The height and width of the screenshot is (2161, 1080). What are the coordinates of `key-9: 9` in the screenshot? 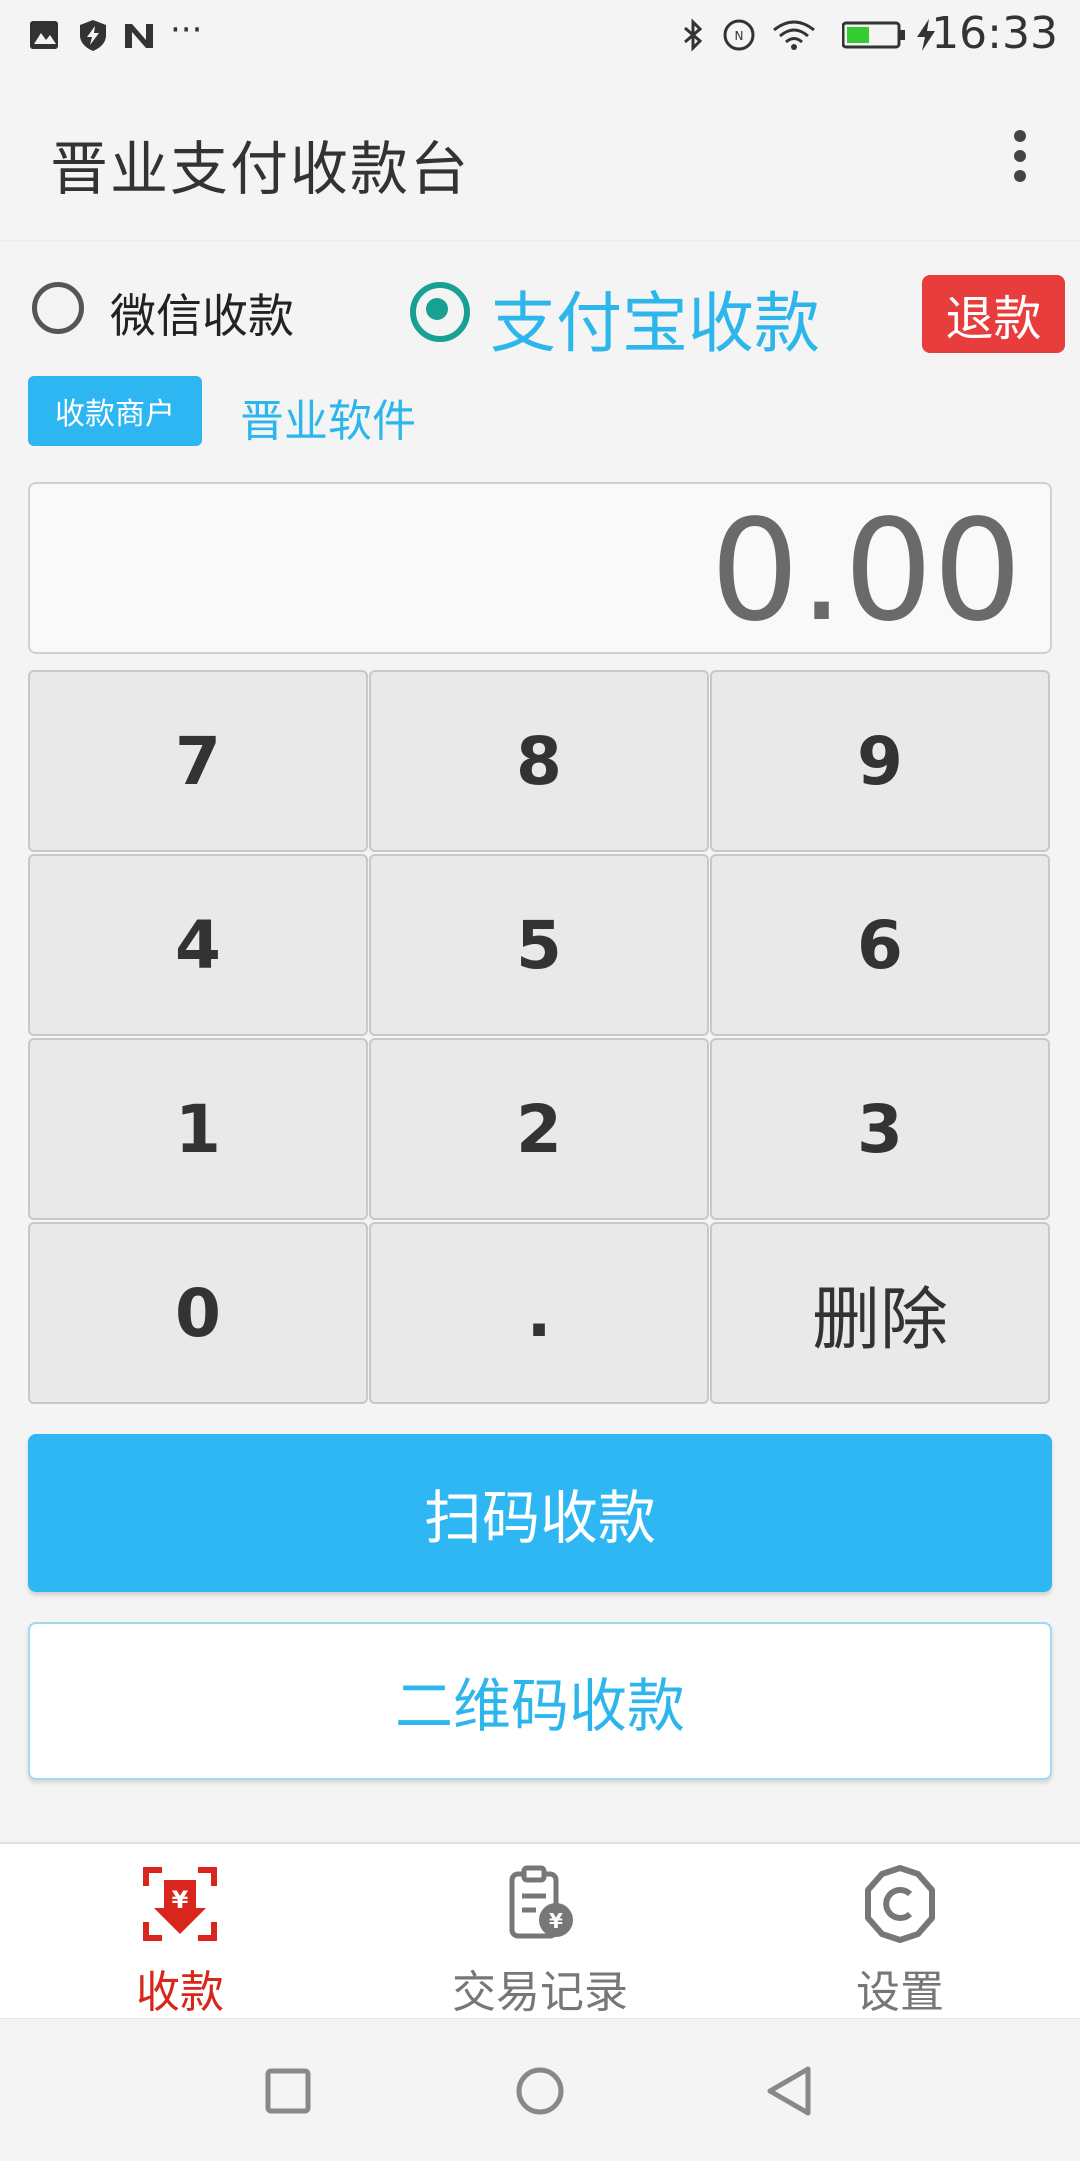 It's located at (880, 761).